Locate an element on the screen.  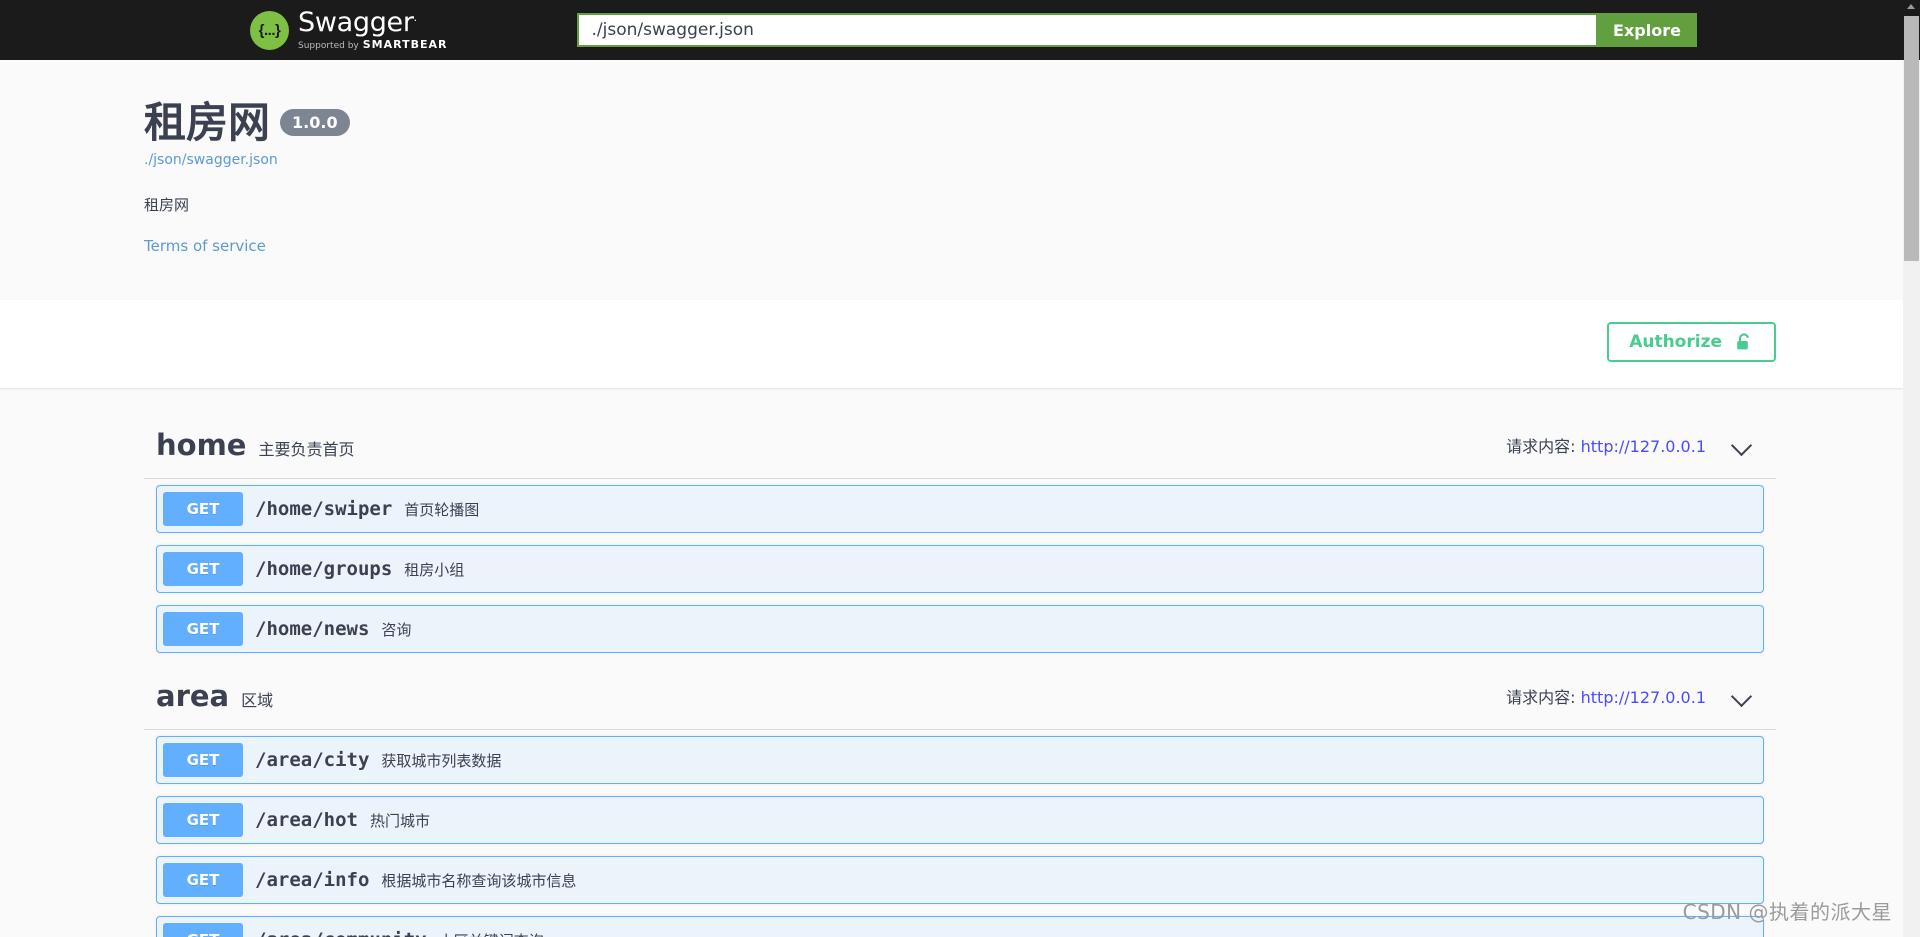
operation-path: /area/city is located at coordinates (312, 760).